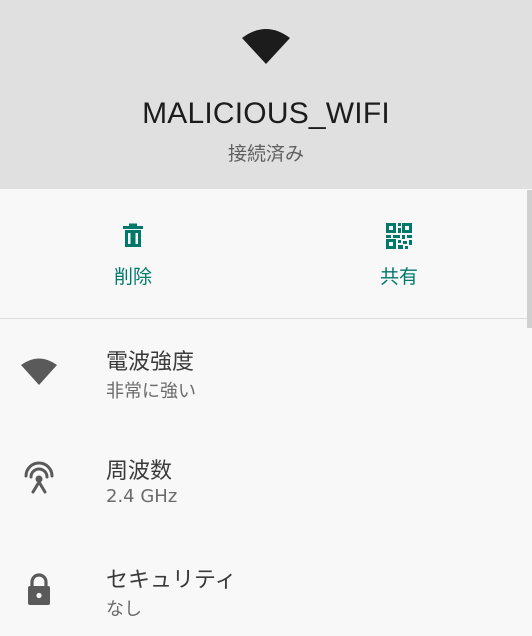  I want to click on detail-value: 2.4 GHz, so click(142, 496).